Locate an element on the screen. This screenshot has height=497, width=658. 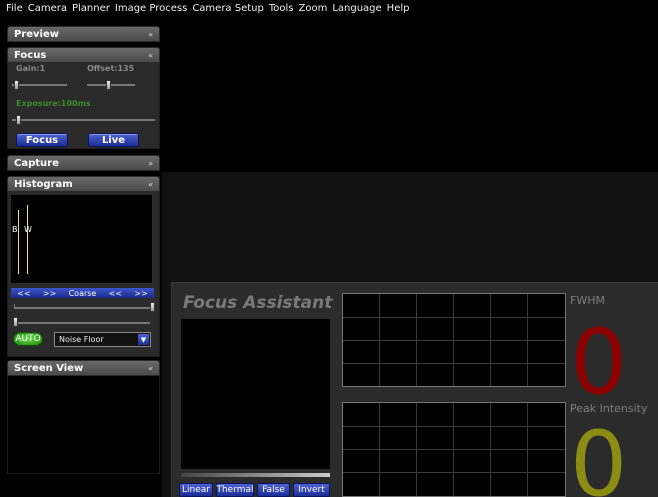
stretch-right-button: >> is located at coordinates (140, 293).